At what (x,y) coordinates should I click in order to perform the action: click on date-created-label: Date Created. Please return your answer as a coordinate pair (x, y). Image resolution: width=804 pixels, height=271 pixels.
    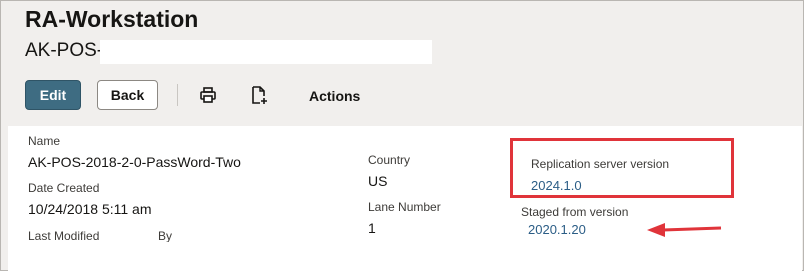
    Looking at the image, I should click on (64, 188).